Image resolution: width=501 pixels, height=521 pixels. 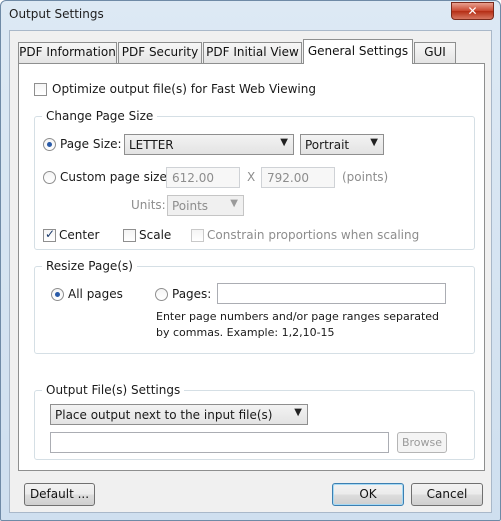 I want to click on pages-radio, so click(x=161, y=294).